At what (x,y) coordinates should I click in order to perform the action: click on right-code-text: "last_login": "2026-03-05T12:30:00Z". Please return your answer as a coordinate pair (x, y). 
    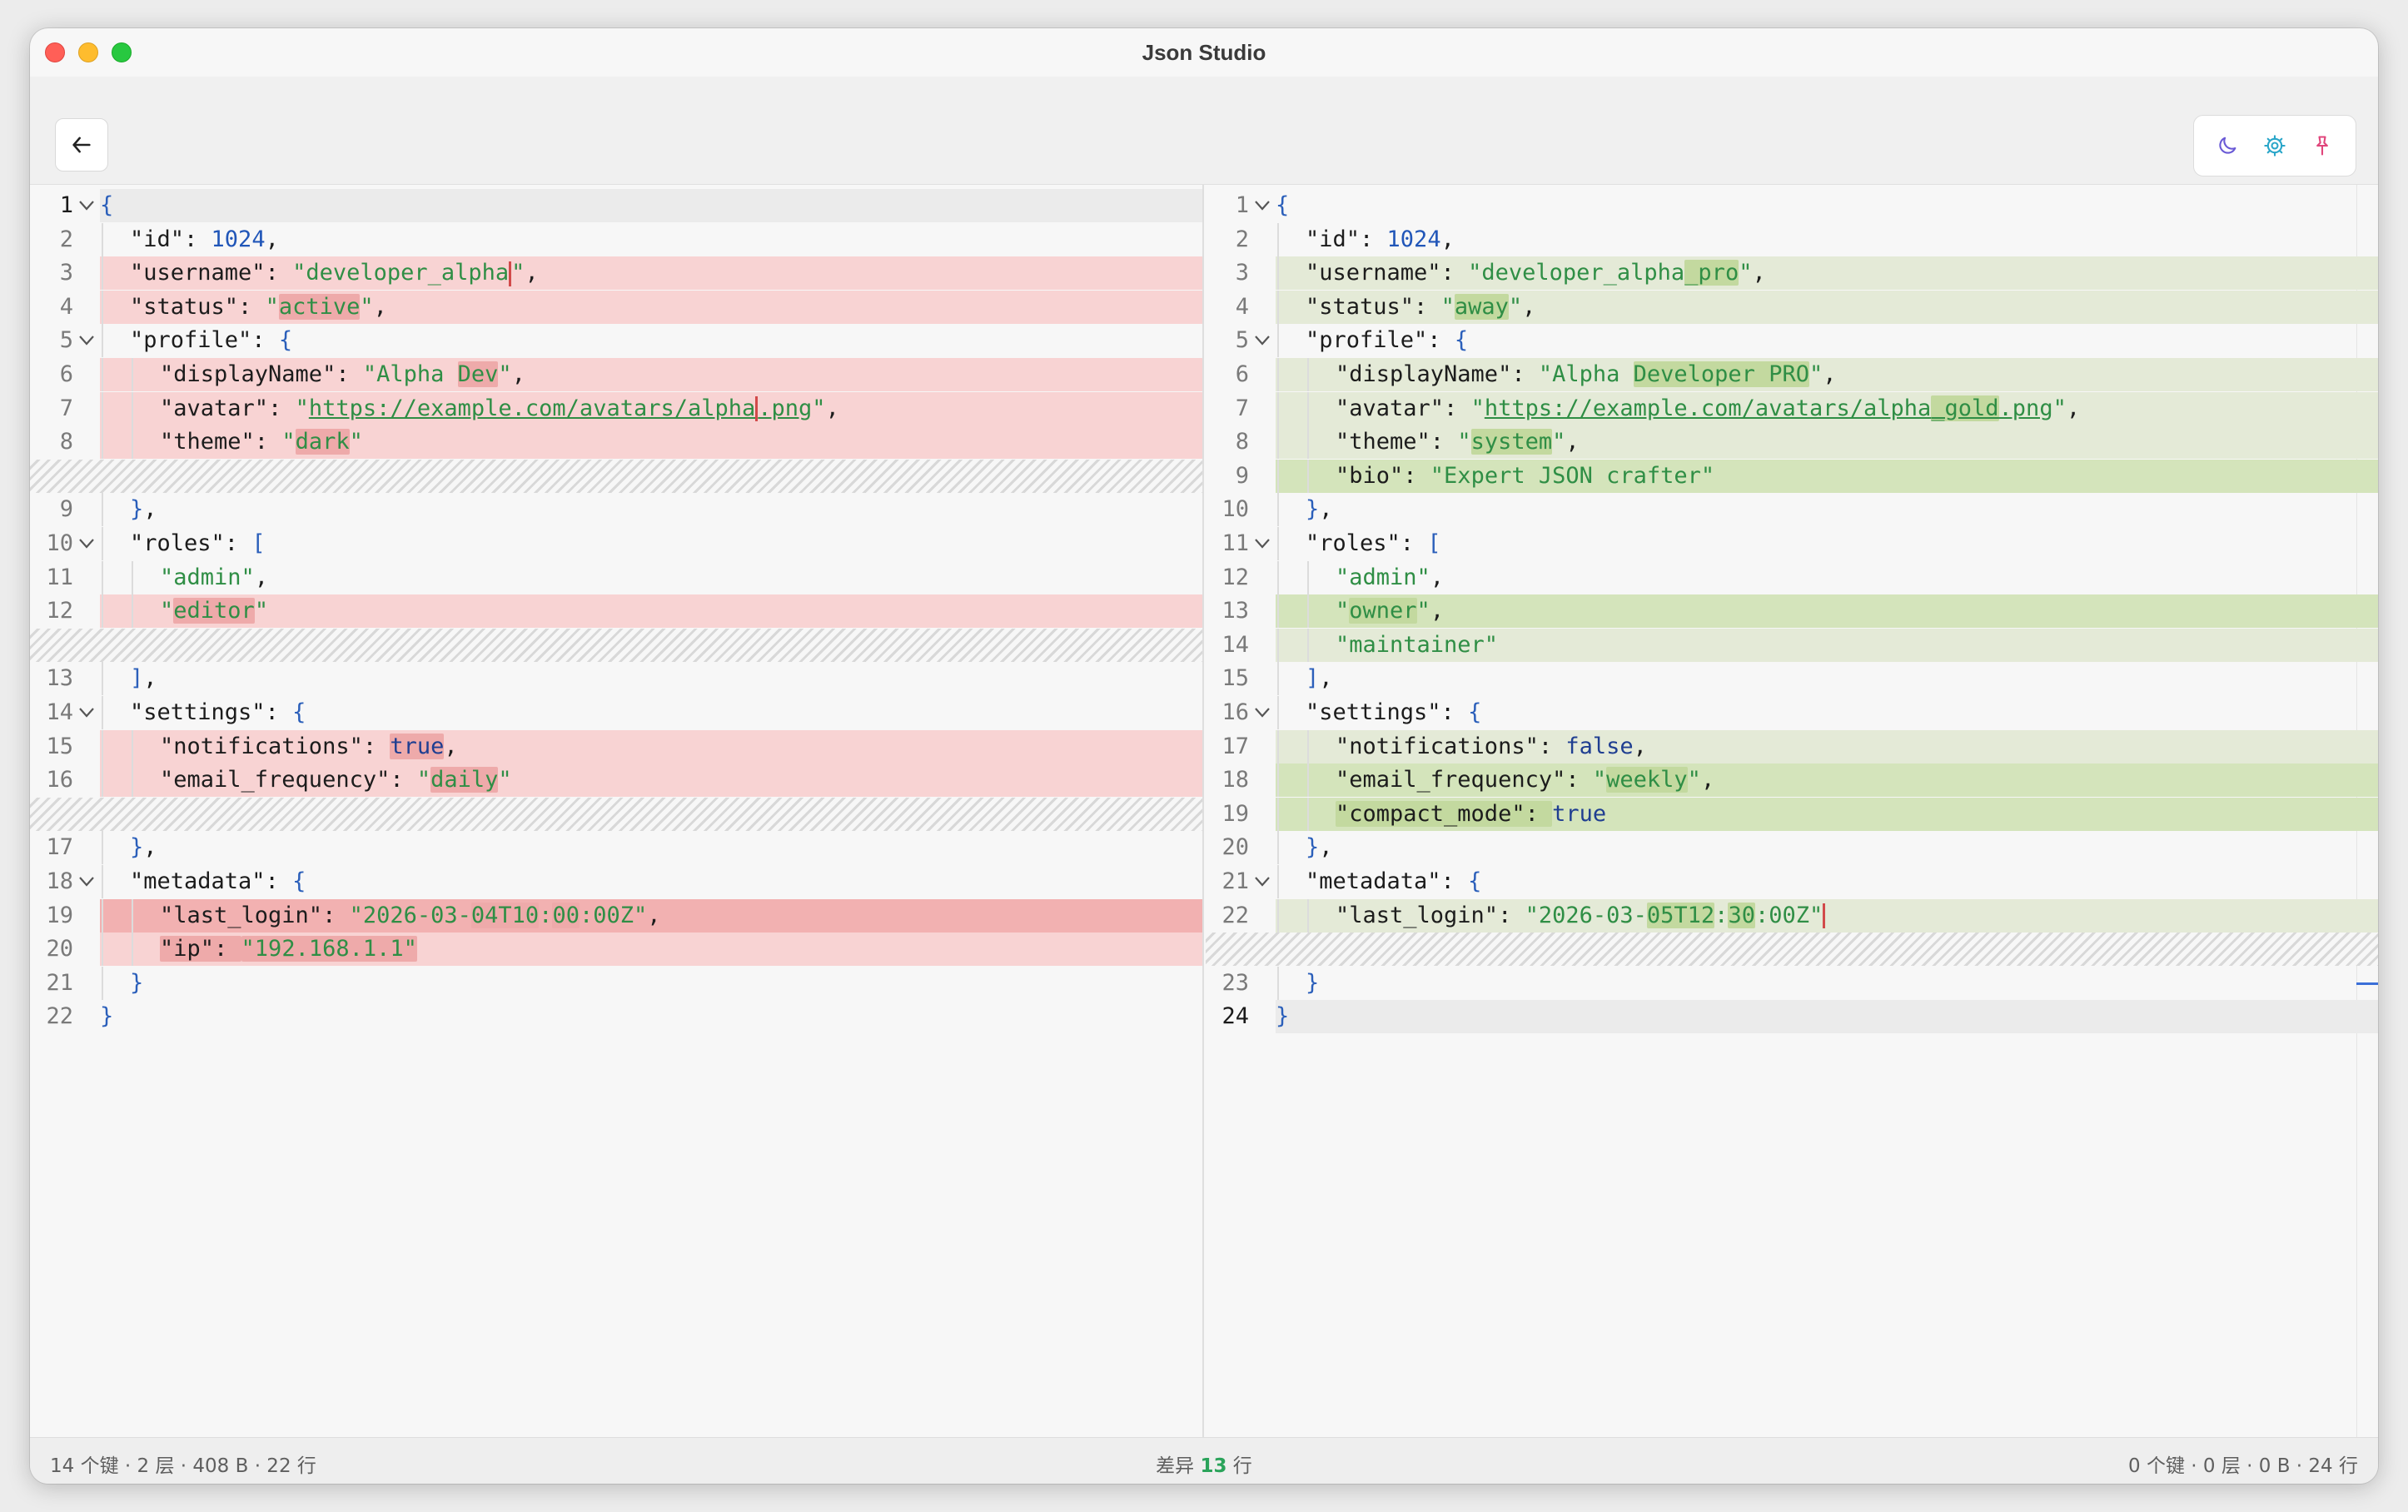
    Looking at the image, I should click on (1581, 916).